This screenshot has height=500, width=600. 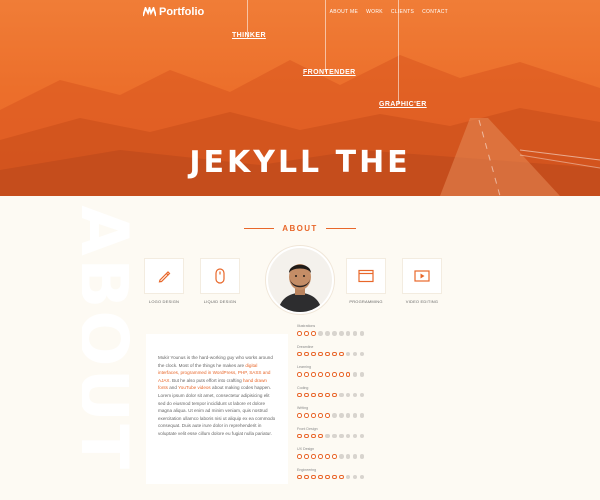 What do you see at coordinates (149, 12) in the screenshot?
I see `logo-icon` at bounding box center [149, 12].